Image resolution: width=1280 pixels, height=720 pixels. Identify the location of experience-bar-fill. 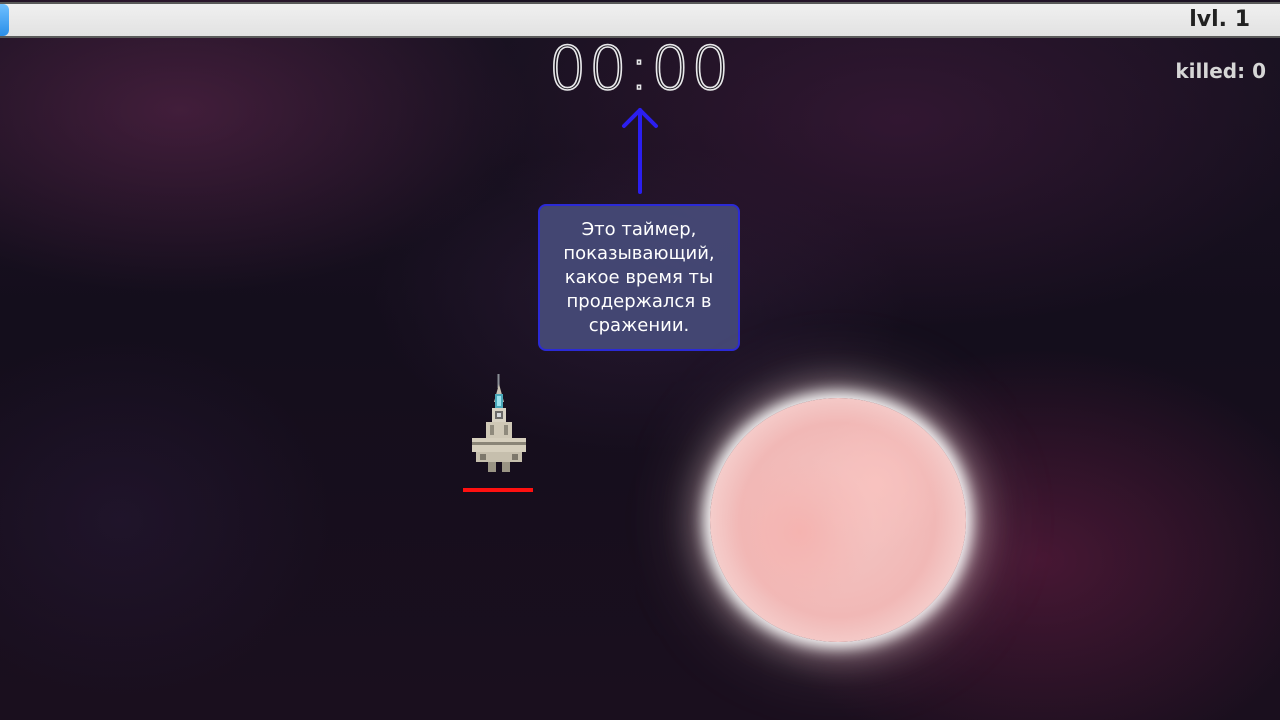
(4, 20).